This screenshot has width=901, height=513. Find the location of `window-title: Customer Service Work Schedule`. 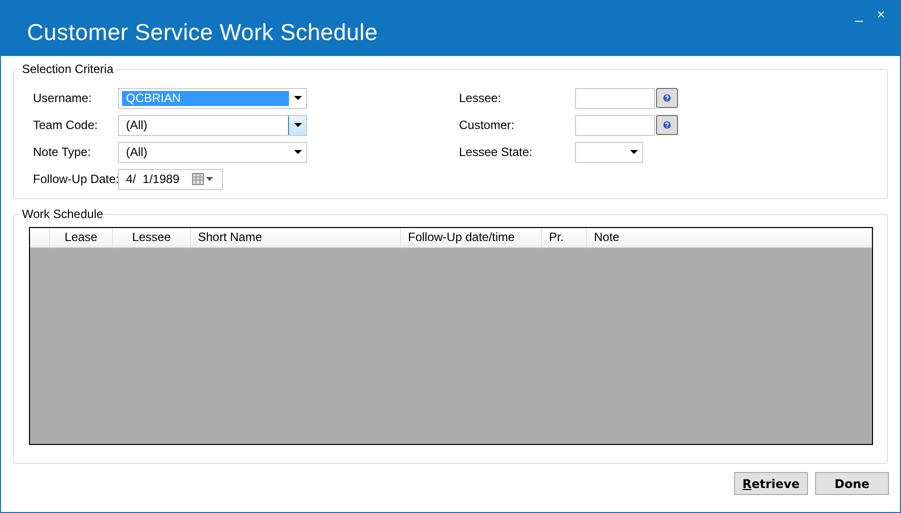

window-title: Customer Service Work Schedule is located at coordinates (203, 32).